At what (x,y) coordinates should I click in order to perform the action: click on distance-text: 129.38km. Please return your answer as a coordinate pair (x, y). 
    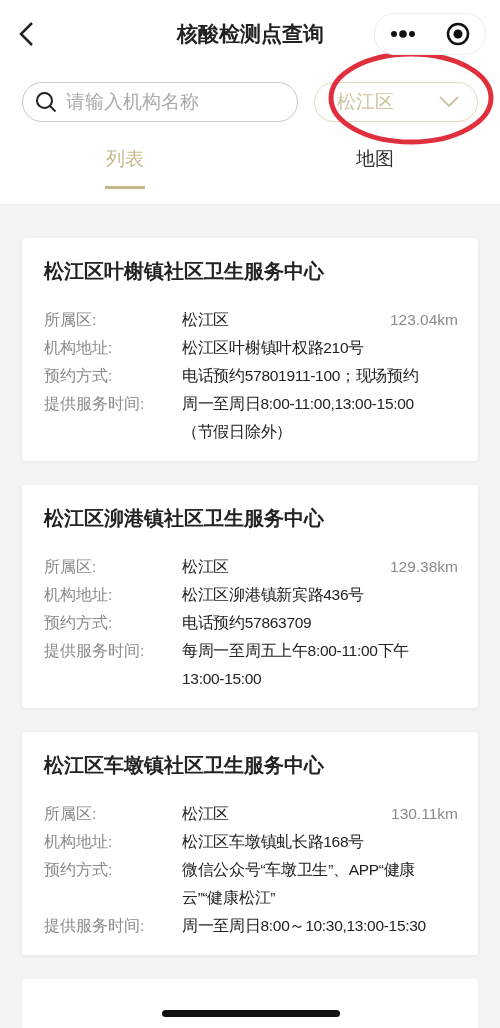
    Looking at the image, I should click on (423, 567).